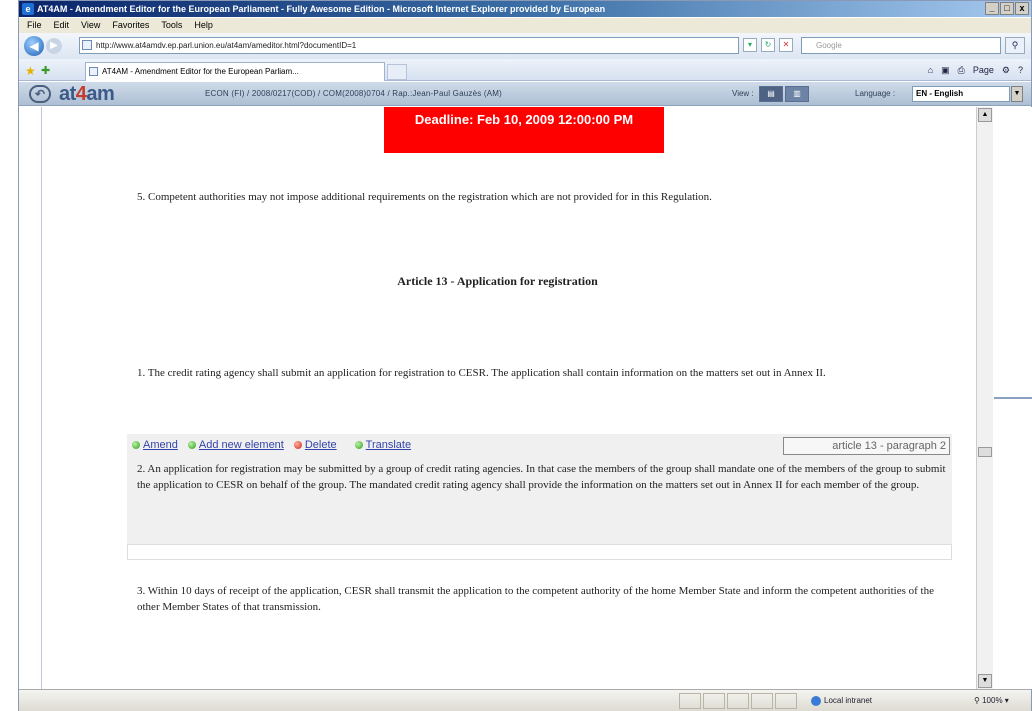  Describe the element at coordinates (297, 445) in the screenshot. I see `delete-icon` at that location.